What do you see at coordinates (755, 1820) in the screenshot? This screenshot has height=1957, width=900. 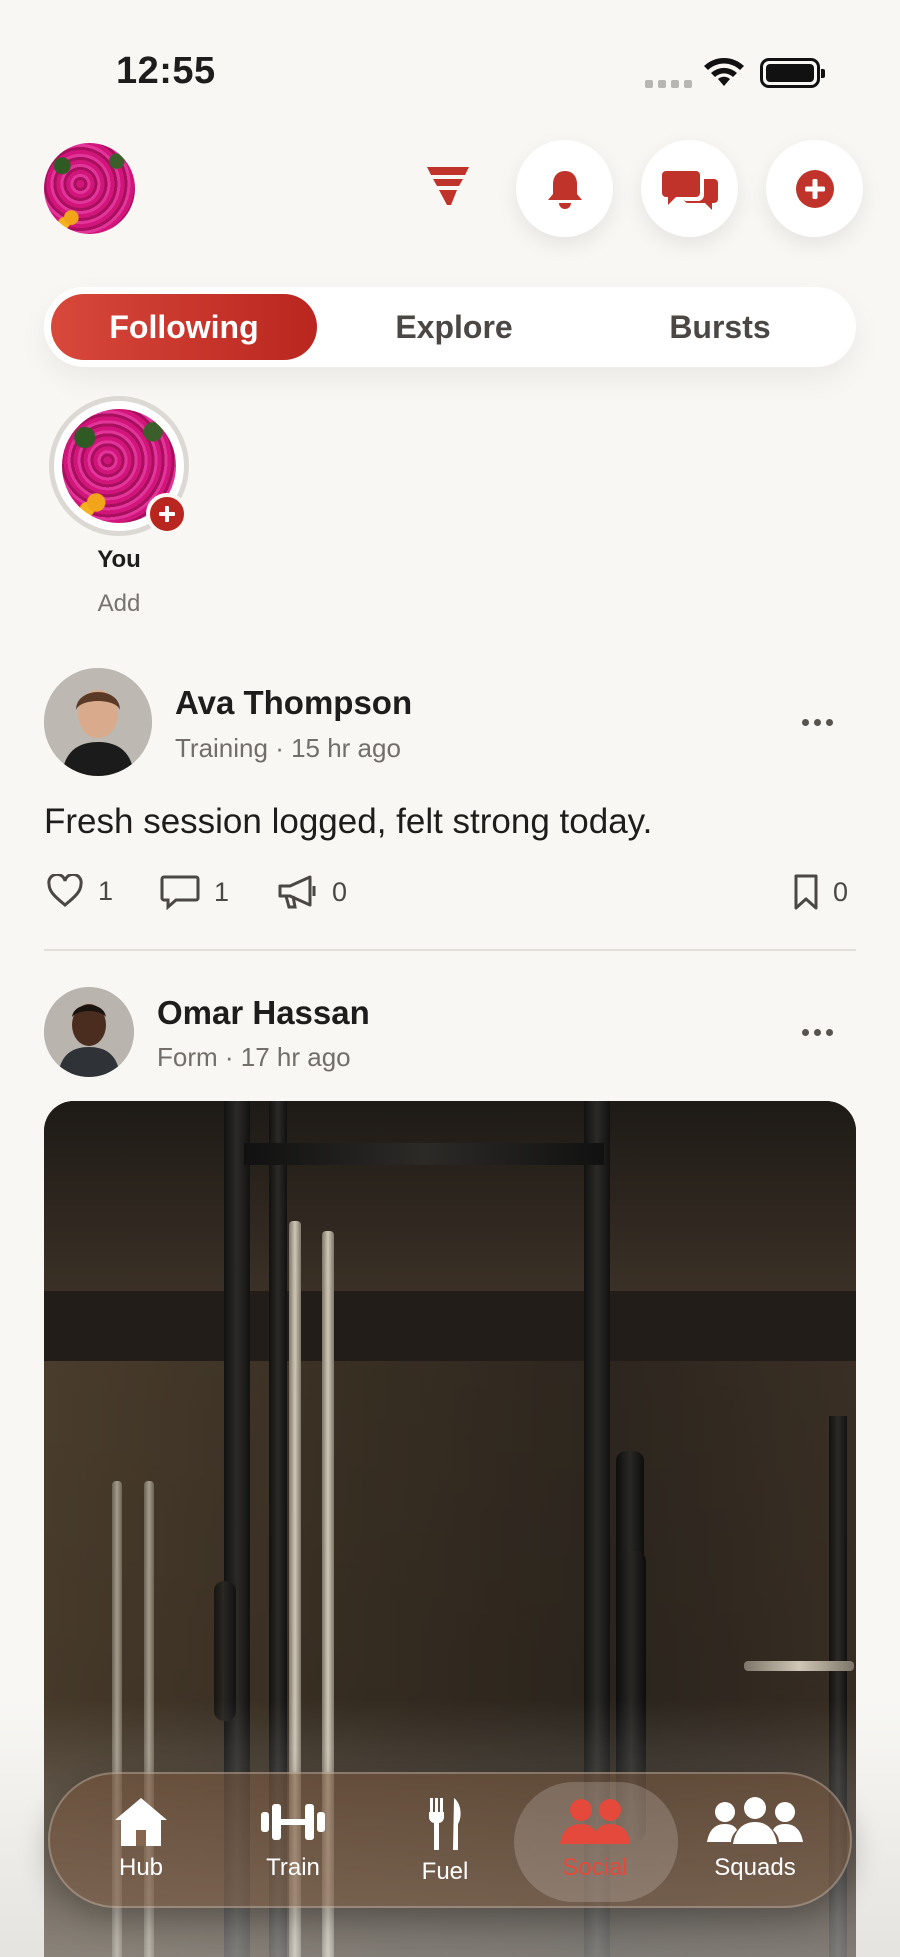 I see `group-icon` at bounding box center [755, 1820].